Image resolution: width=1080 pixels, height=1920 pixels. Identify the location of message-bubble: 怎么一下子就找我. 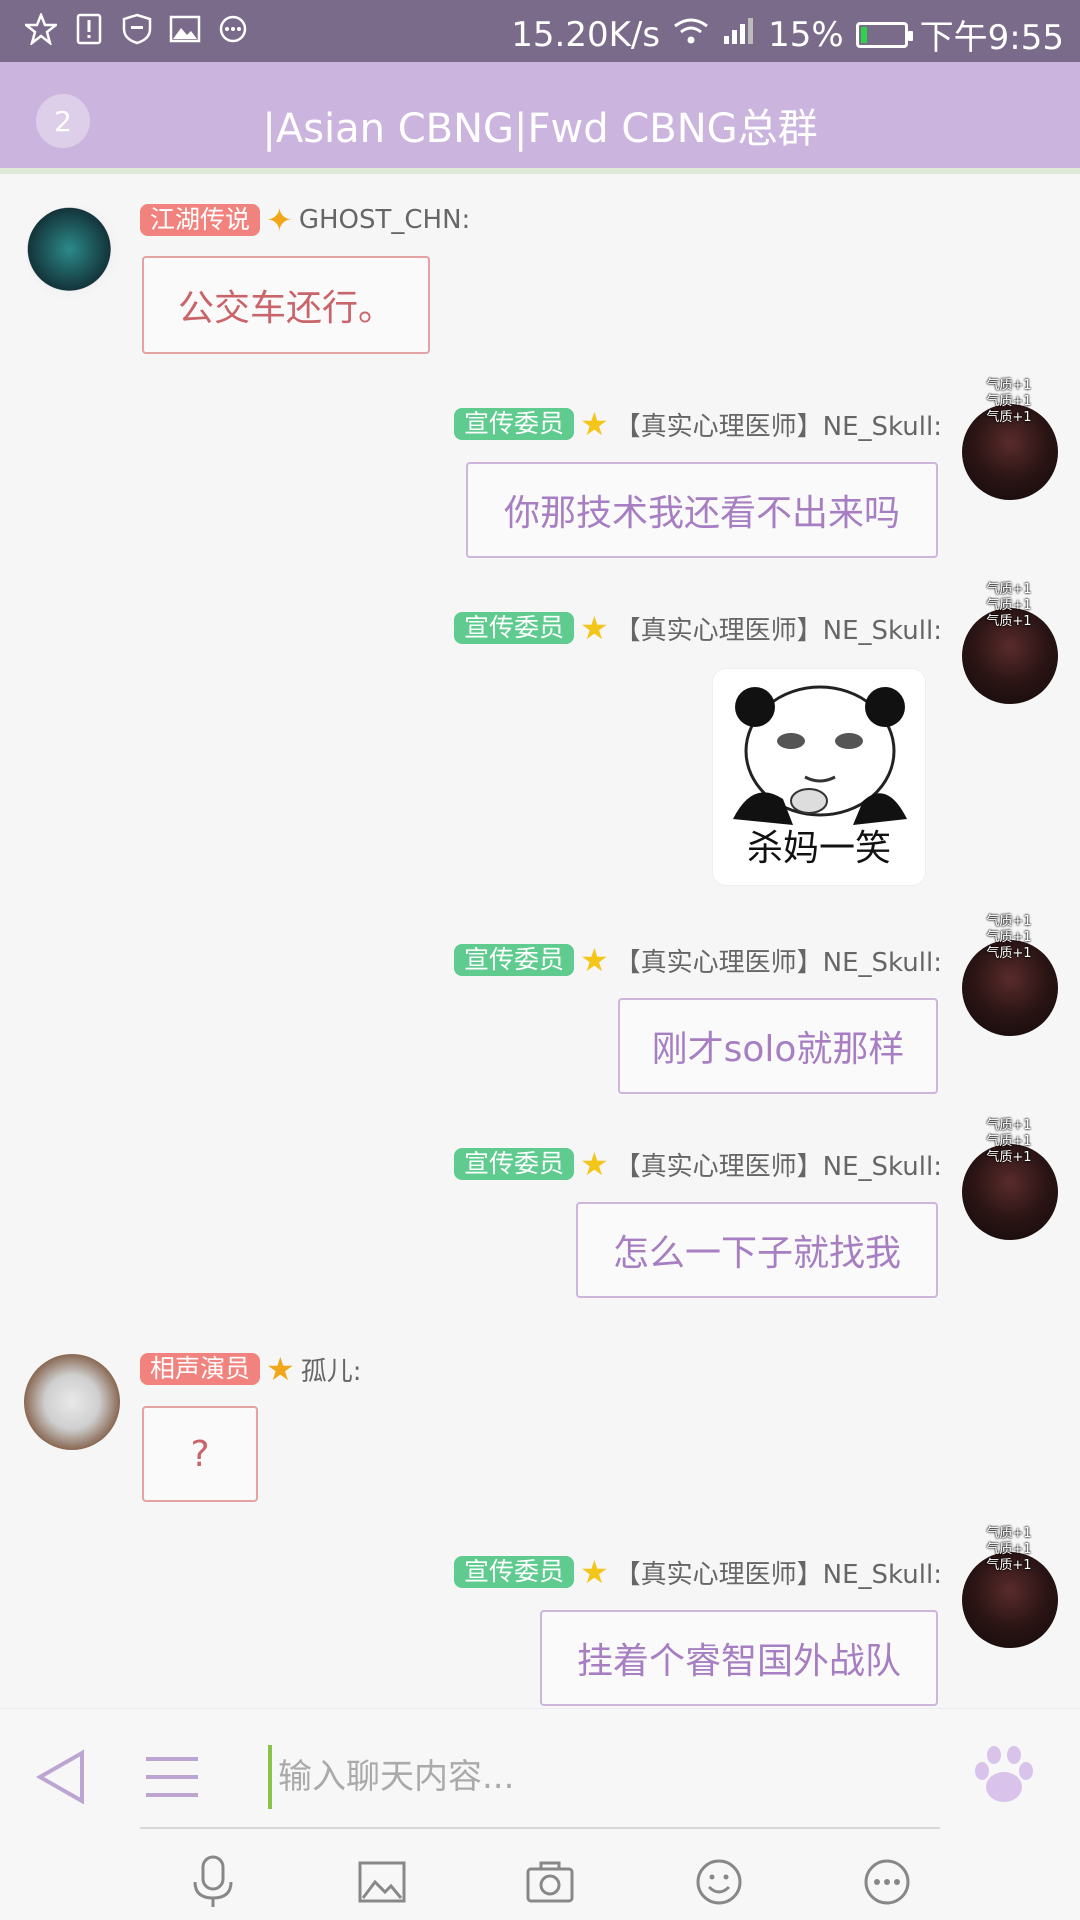
(757, 1250).